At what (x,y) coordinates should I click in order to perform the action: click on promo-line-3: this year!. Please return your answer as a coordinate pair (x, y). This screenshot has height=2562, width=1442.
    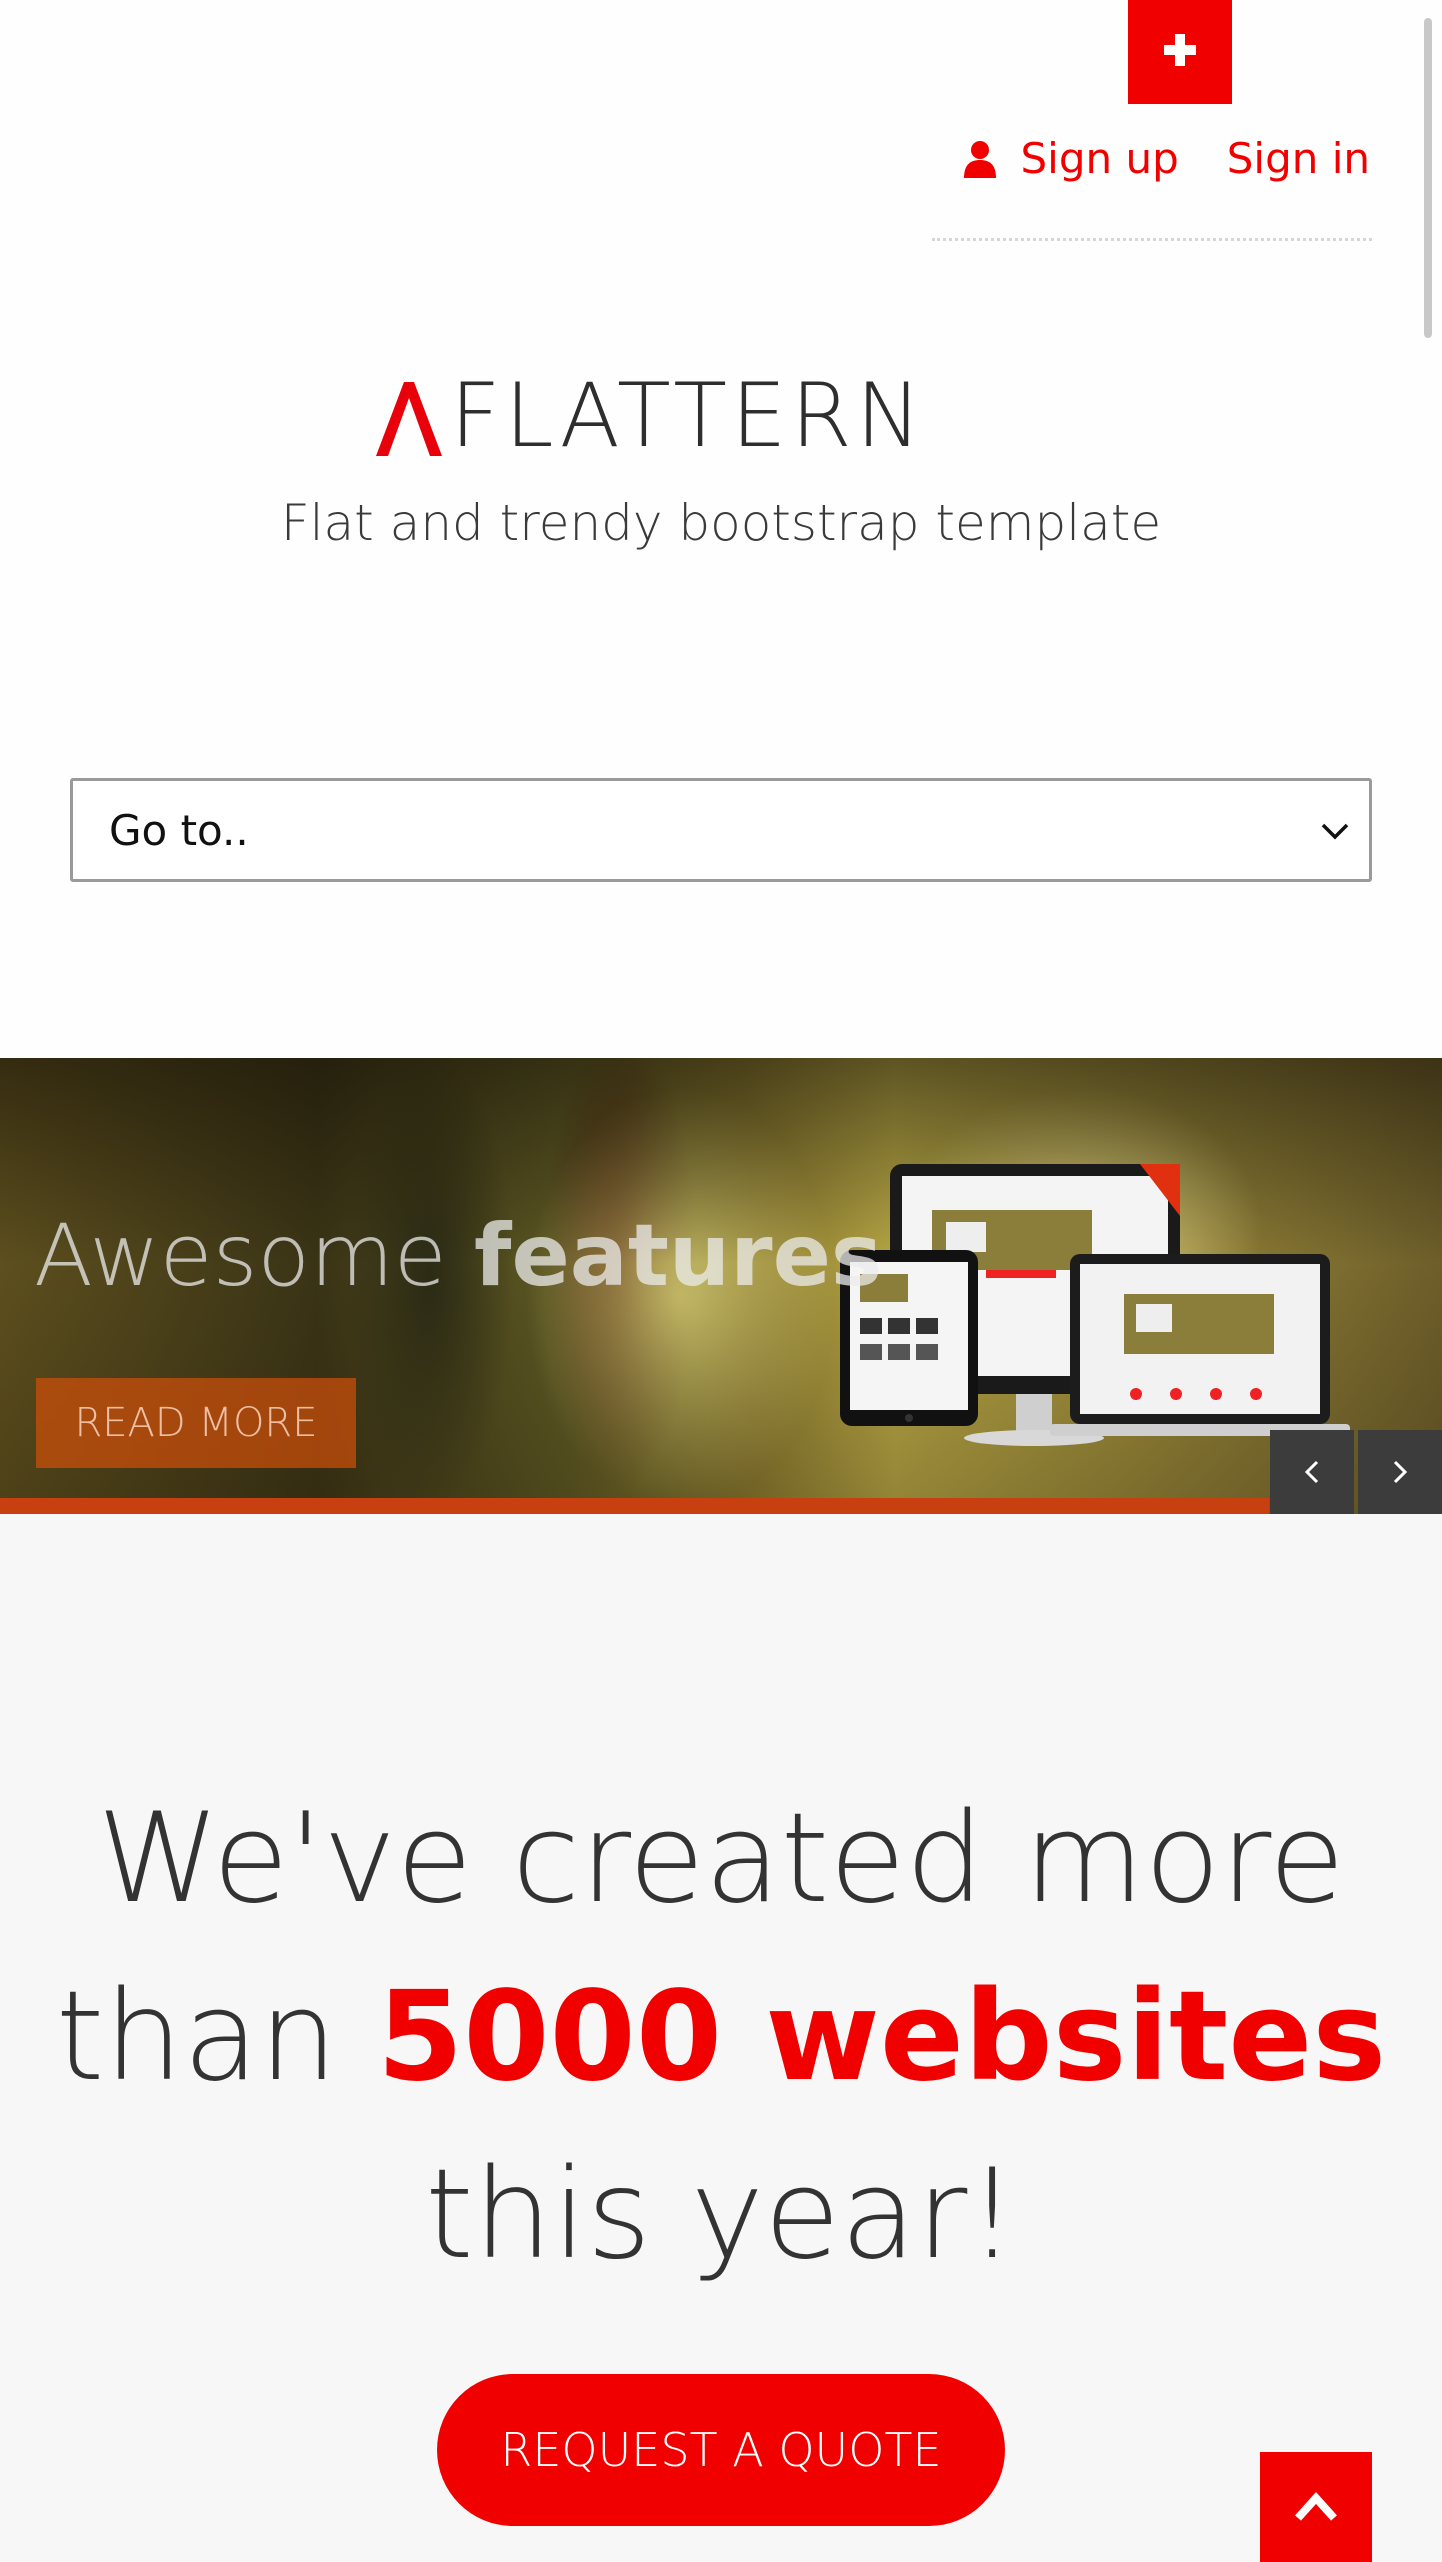
    Looking at the image, I should click on (721, 2215).